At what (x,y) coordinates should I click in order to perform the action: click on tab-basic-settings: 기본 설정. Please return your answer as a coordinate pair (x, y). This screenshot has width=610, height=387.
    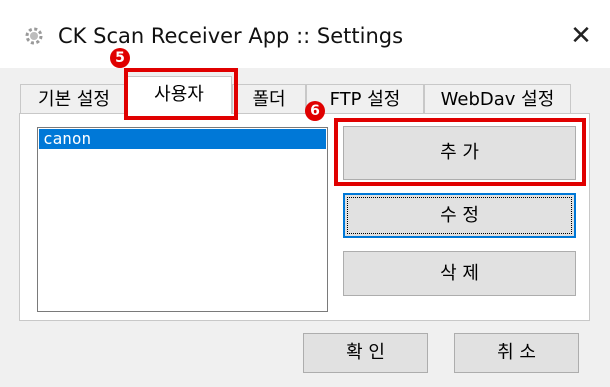
    Looking at the image, I should click on (74, 99).